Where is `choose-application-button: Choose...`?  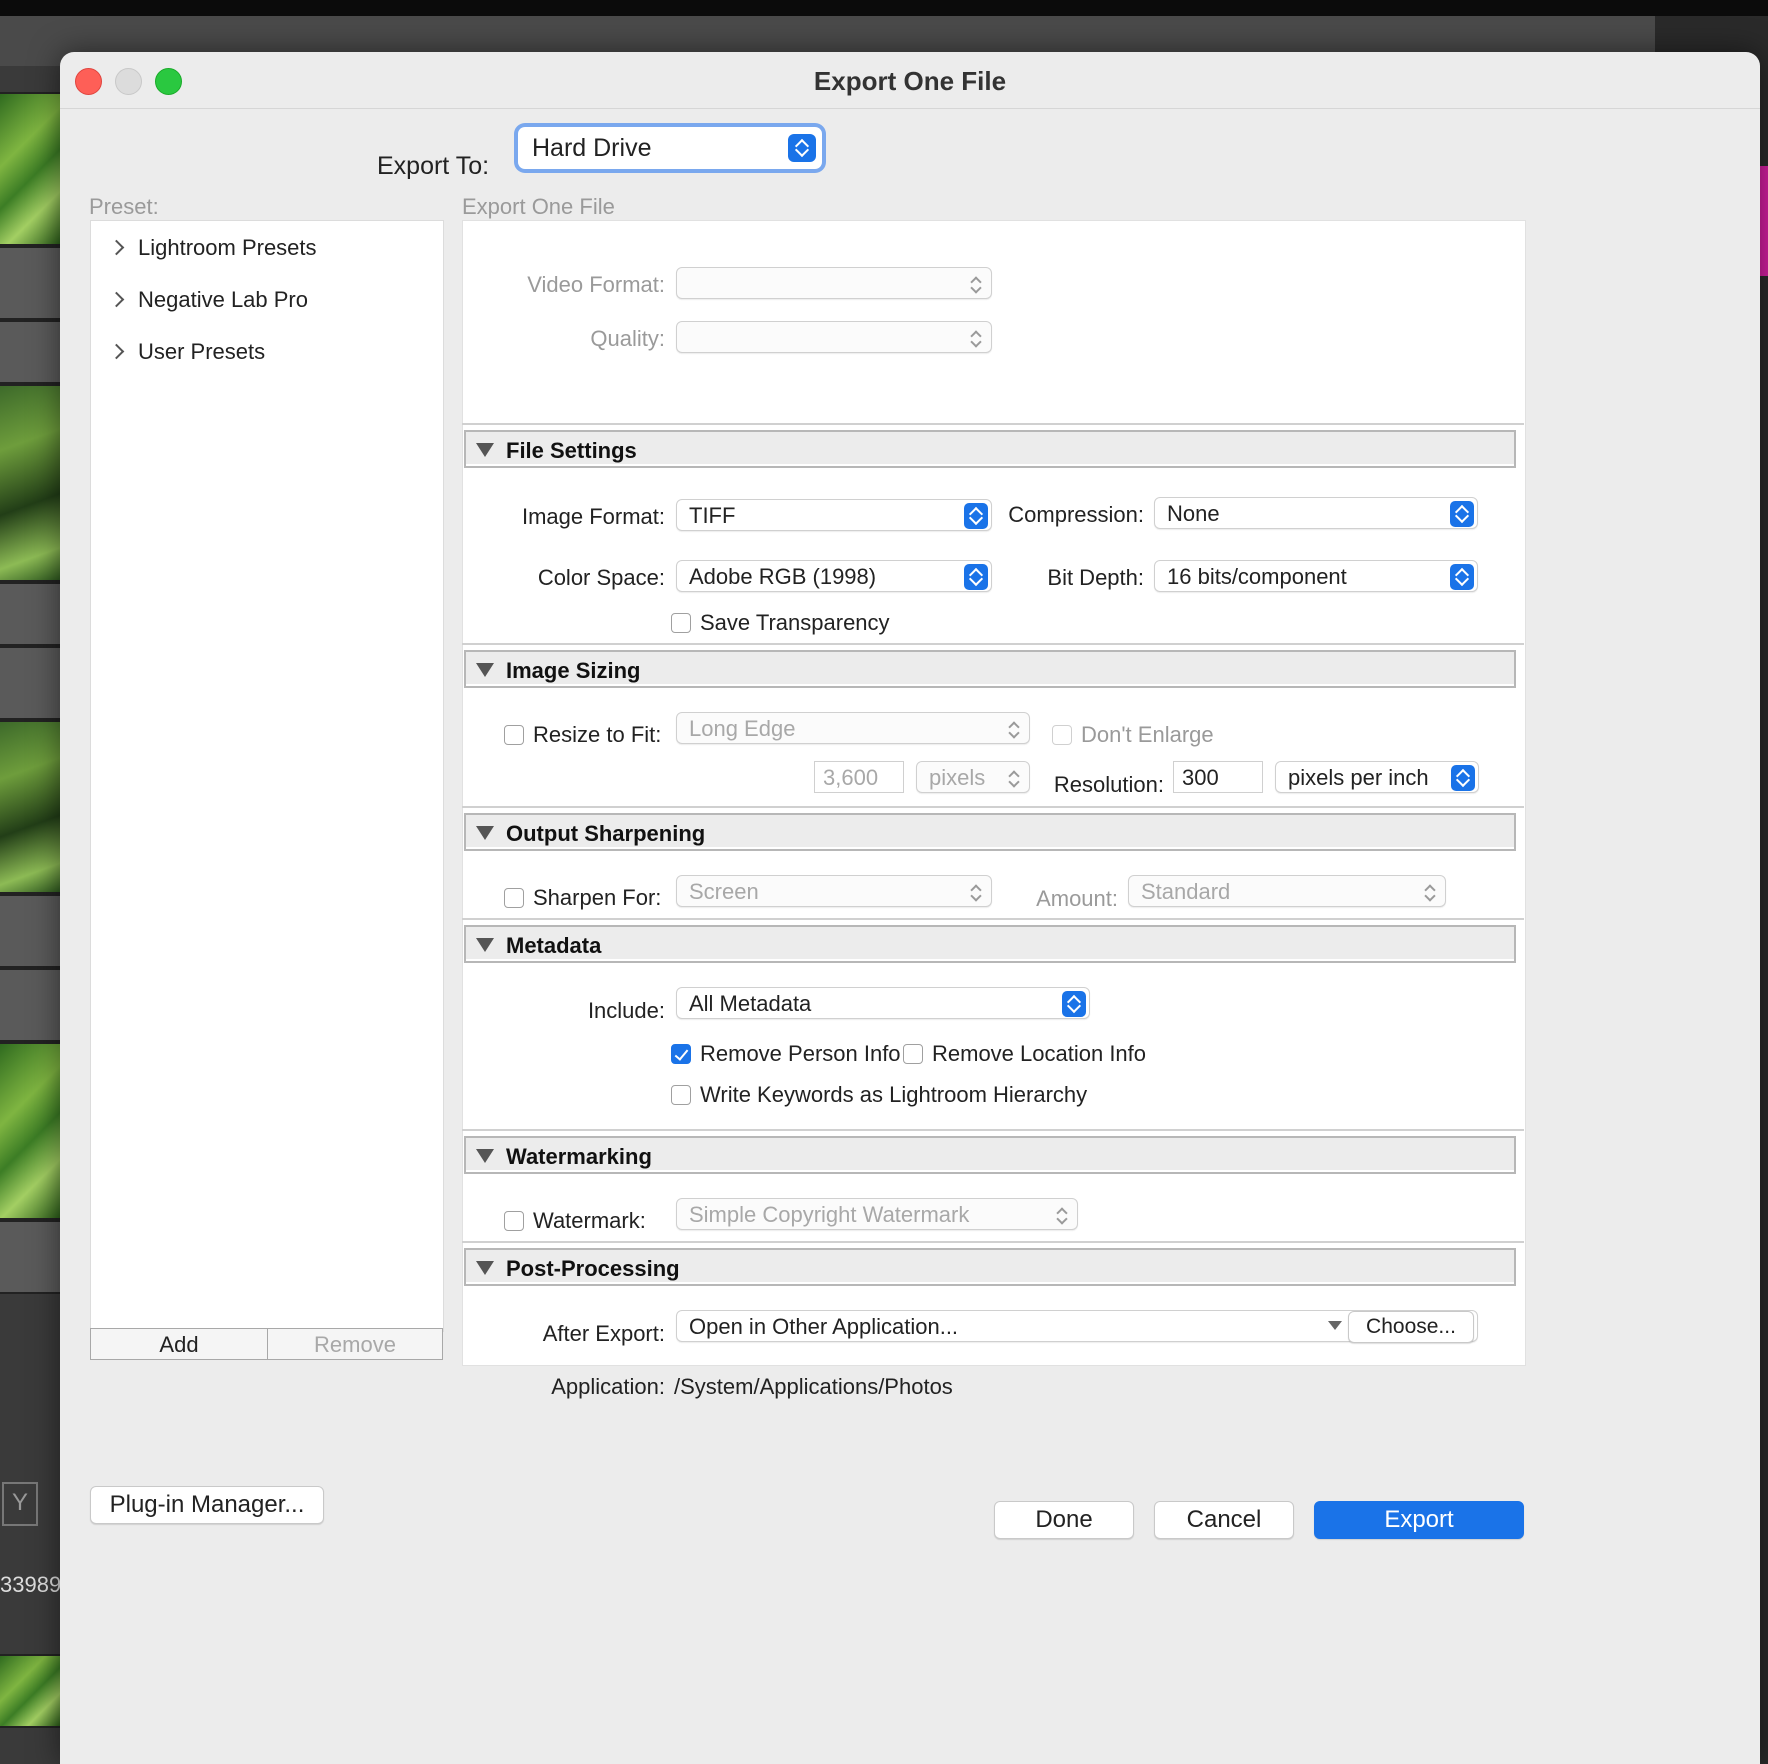 choose-application-button: Choose... is located at coordinates (1411, 1327).